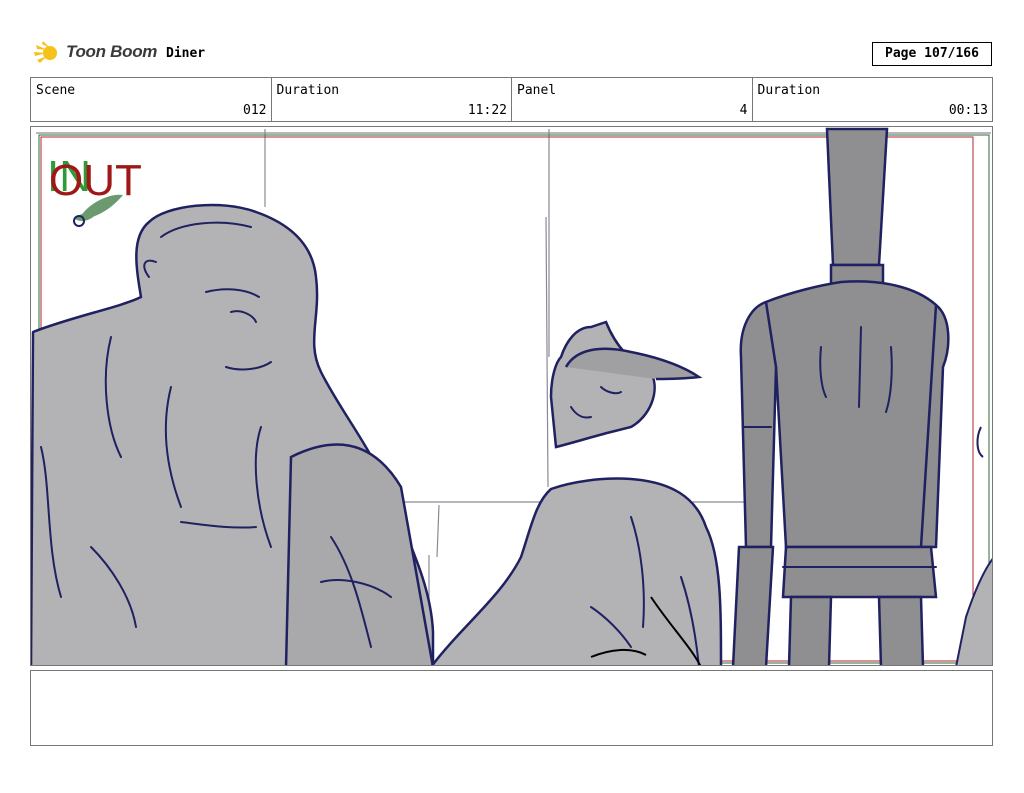 The height and width of the screenshot is (793, 1024). I want to click on scene-value: 012, so click(255, 110).